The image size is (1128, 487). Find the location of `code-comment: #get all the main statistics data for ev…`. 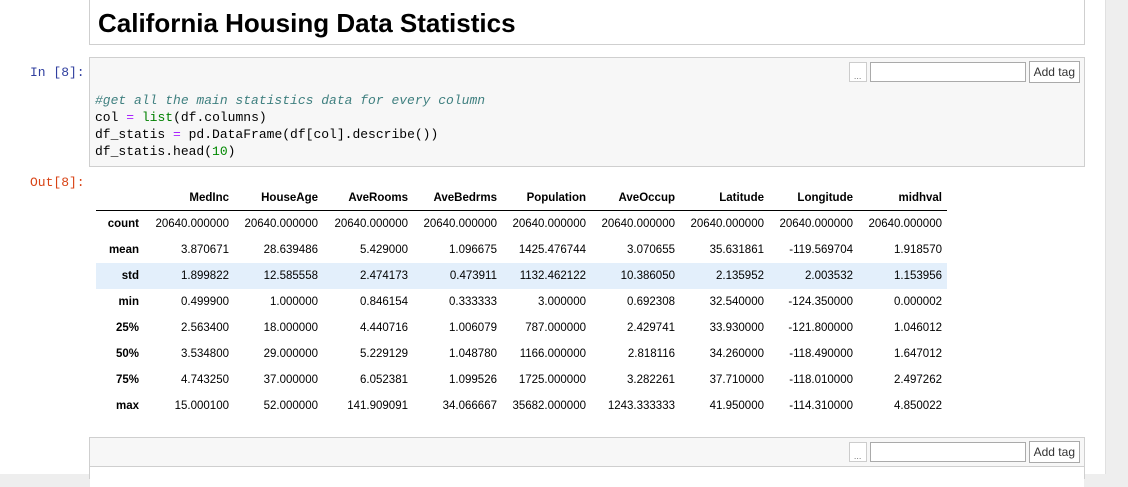

code-comment: #get all the main statistics data for ev… is located at coordinates (290, 100).